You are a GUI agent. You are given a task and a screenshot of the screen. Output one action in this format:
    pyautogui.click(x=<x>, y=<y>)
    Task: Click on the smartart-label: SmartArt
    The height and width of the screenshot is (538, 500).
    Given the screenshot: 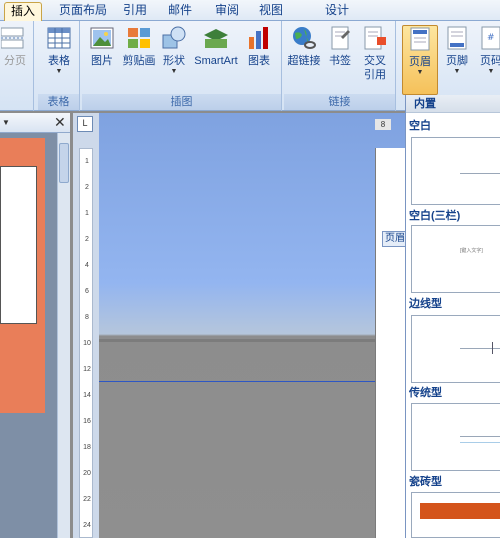 What is the action you would take?
    pyautogui.click(x=216, y=61)
    